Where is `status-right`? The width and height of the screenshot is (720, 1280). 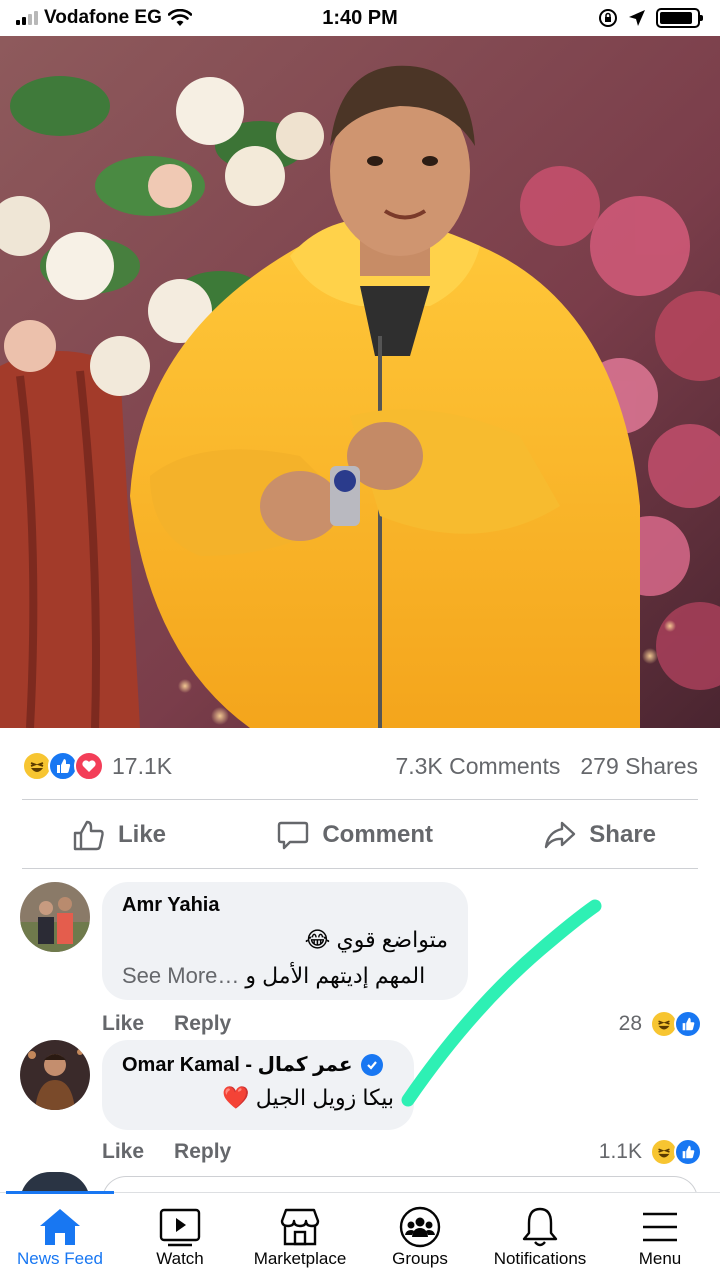 status-right is located at coordinates (650, 18).